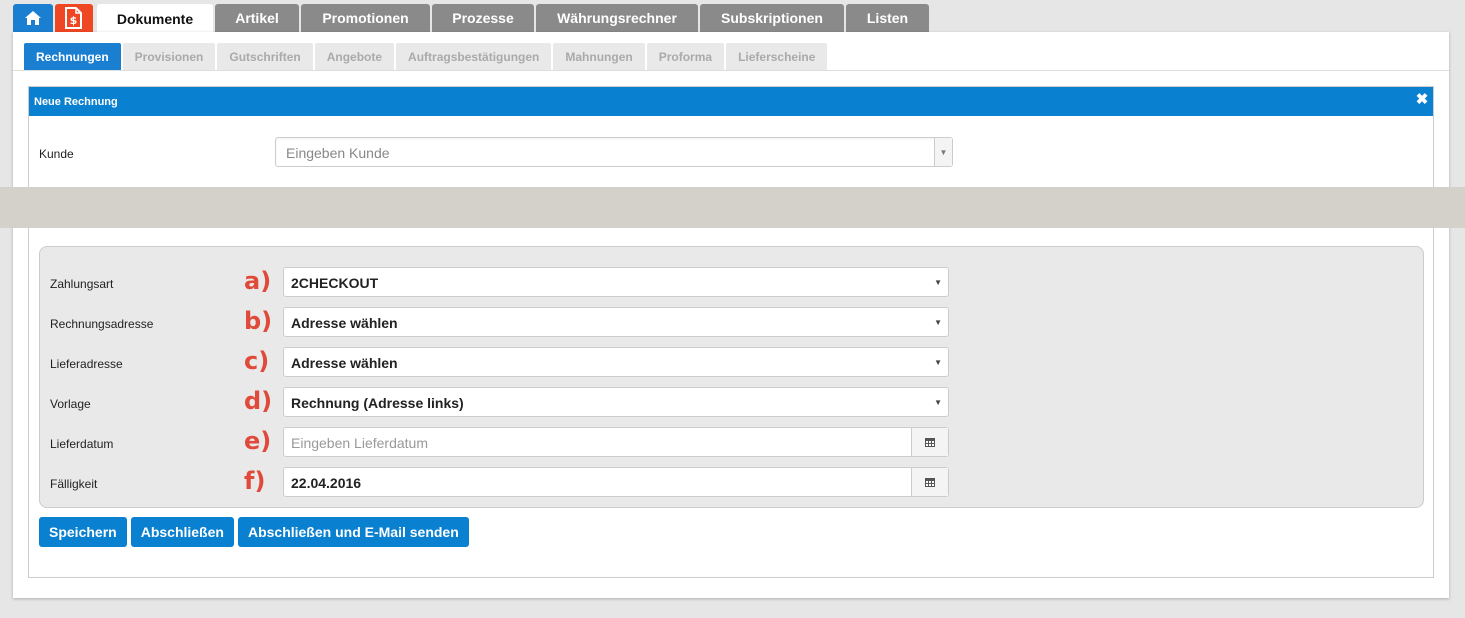  I want to click on form-row-vorlage: Vorlage d) Rechnung (Adresse links) ▼, so click(731, 402).